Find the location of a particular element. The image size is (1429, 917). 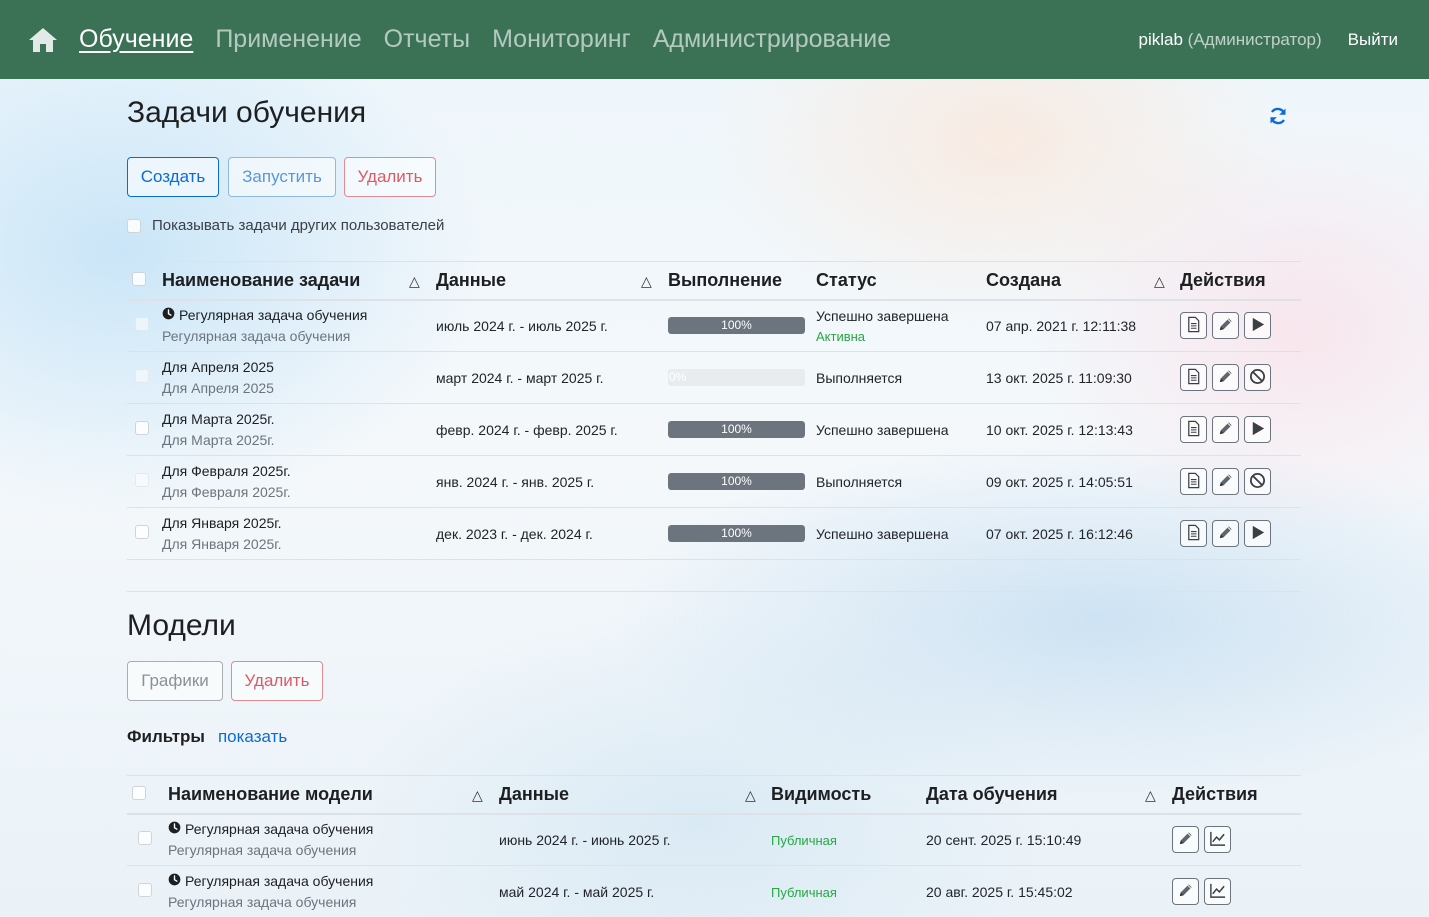

refresh-icon is located at coordinates (1278, 116).